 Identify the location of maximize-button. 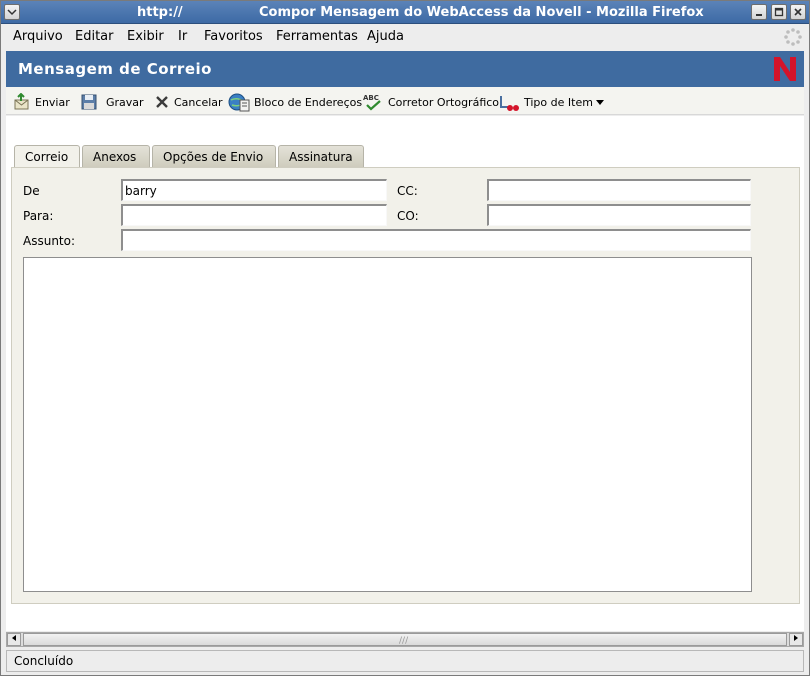
(779, 12).